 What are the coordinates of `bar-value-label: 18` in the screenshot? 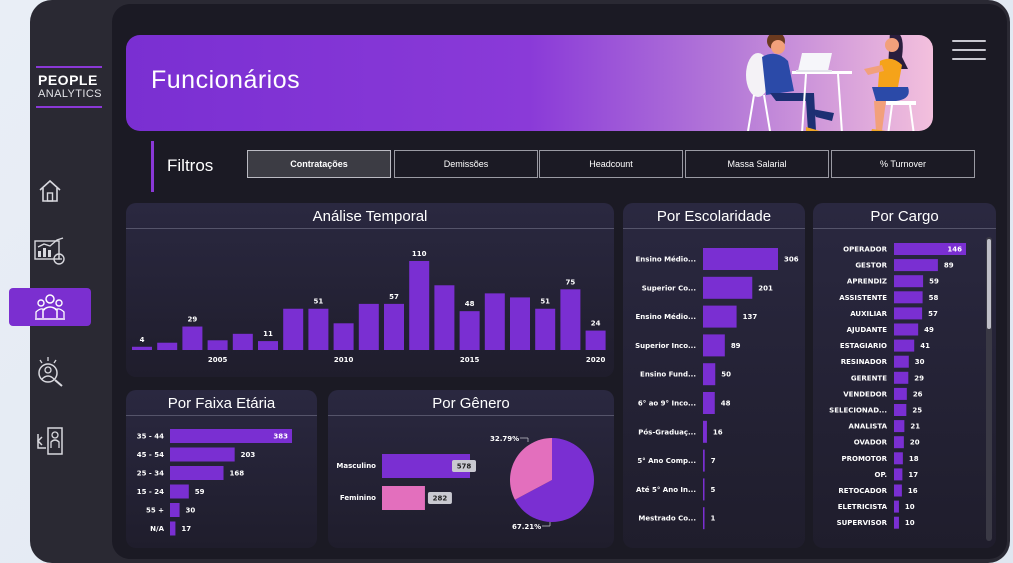 It's located at (914, 459).